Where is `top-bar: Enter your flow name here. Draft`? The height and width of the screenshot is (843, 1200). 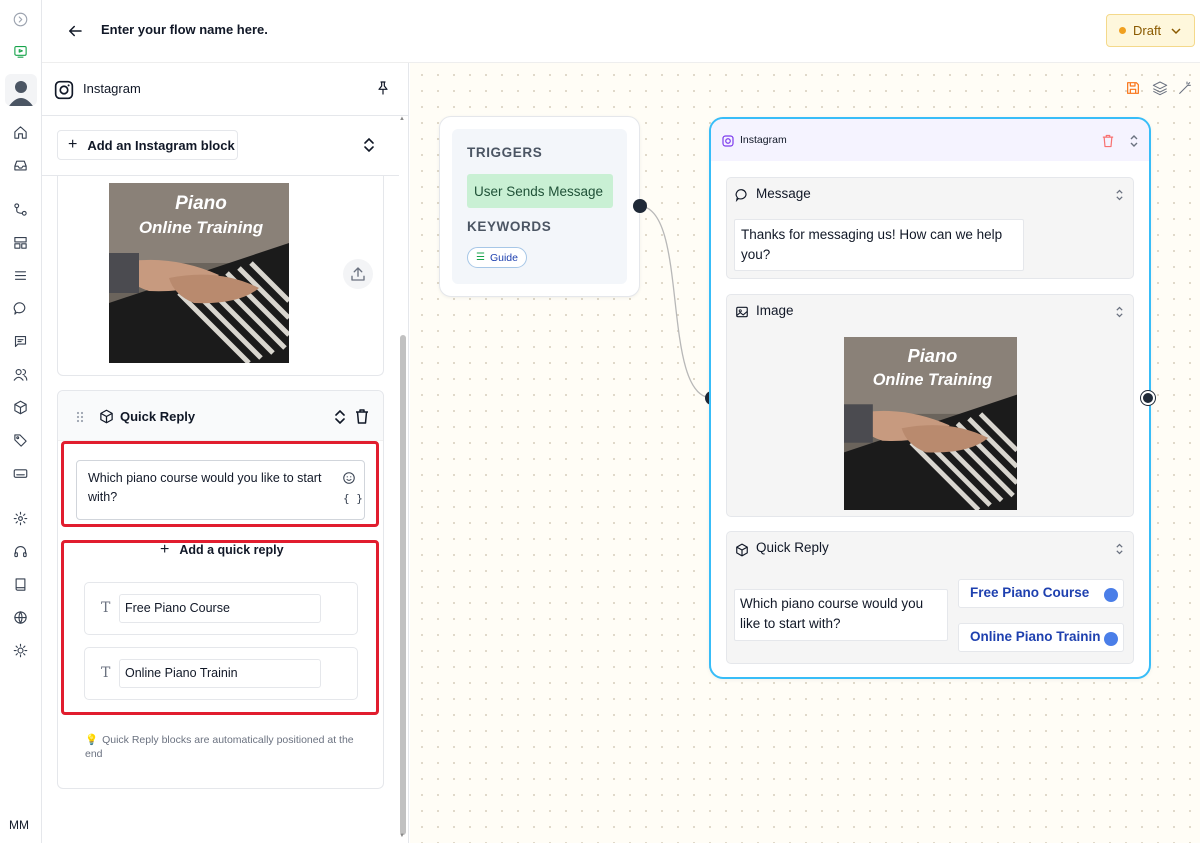 top-bar: Enter your flow name here. Draft is located at coordinates (621, 31).